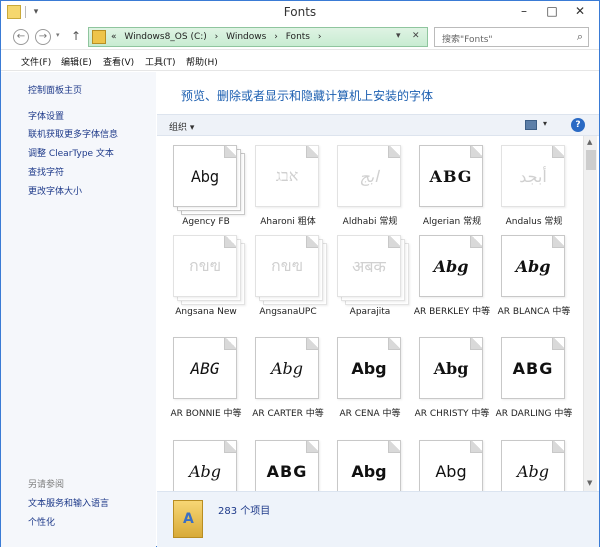 Image resolution: width=600 pixels, height=547 pixels. I want to click on breadcrumb: « Windows8_OS (C:) › Windows › Fonts ›, so click(216, 37).